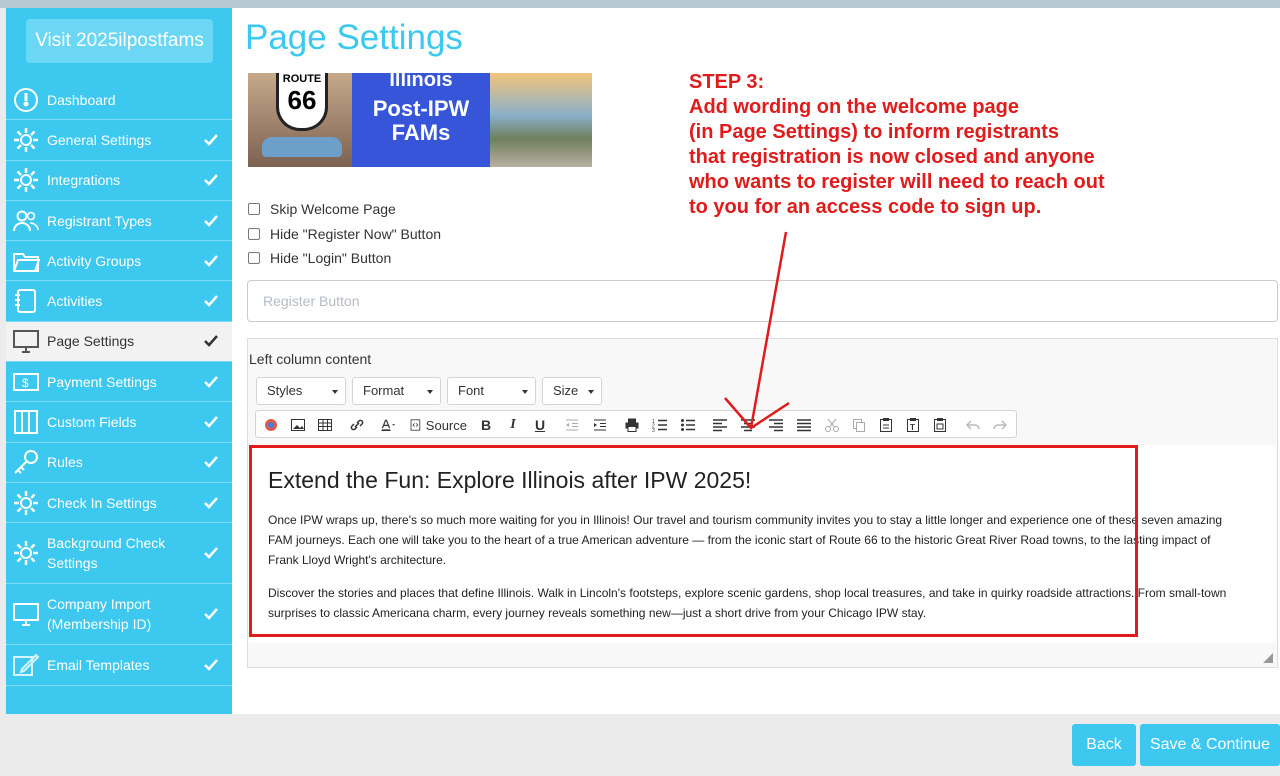 The height and width of the screenshot is (776, 1280). I want to click on hide-register-now-row: Hide "Register Now" Button, so click(344, 234).